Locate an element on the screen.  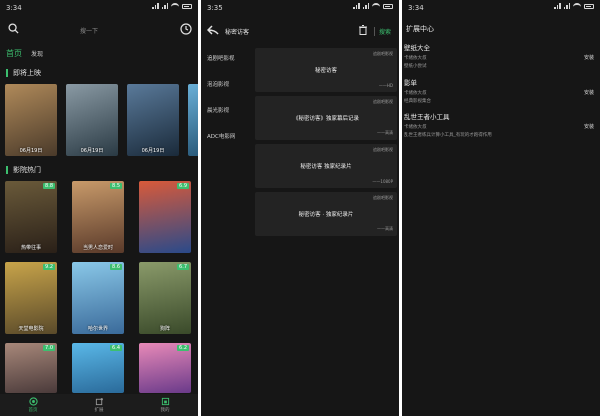
tab-discover: 发现 is located at coordinates (37, 53).